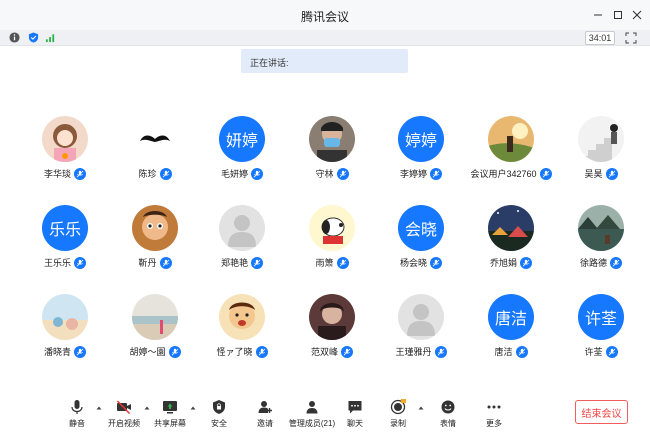 The width and height of the screenshot is (650, 433). What do you see at coordinates (355, 407) in the screenshot?
I see `chat-icon` at bounding box center [355, 407].